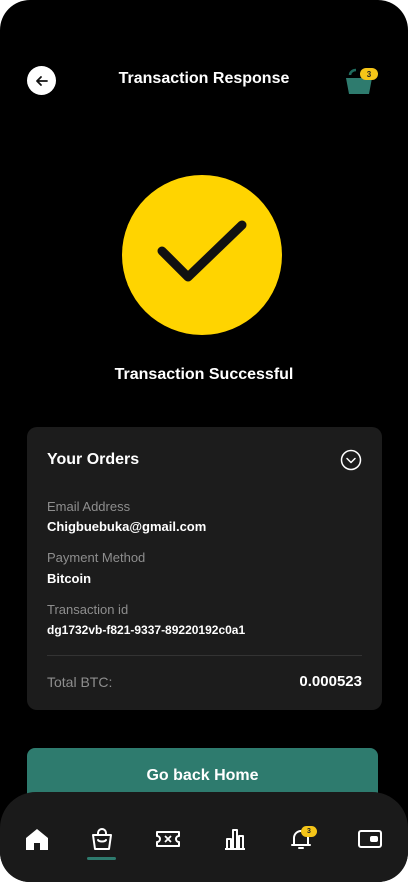 The image size is (408, 882). I want to click on payment-method-label: Payment Method, so click(96, 557).